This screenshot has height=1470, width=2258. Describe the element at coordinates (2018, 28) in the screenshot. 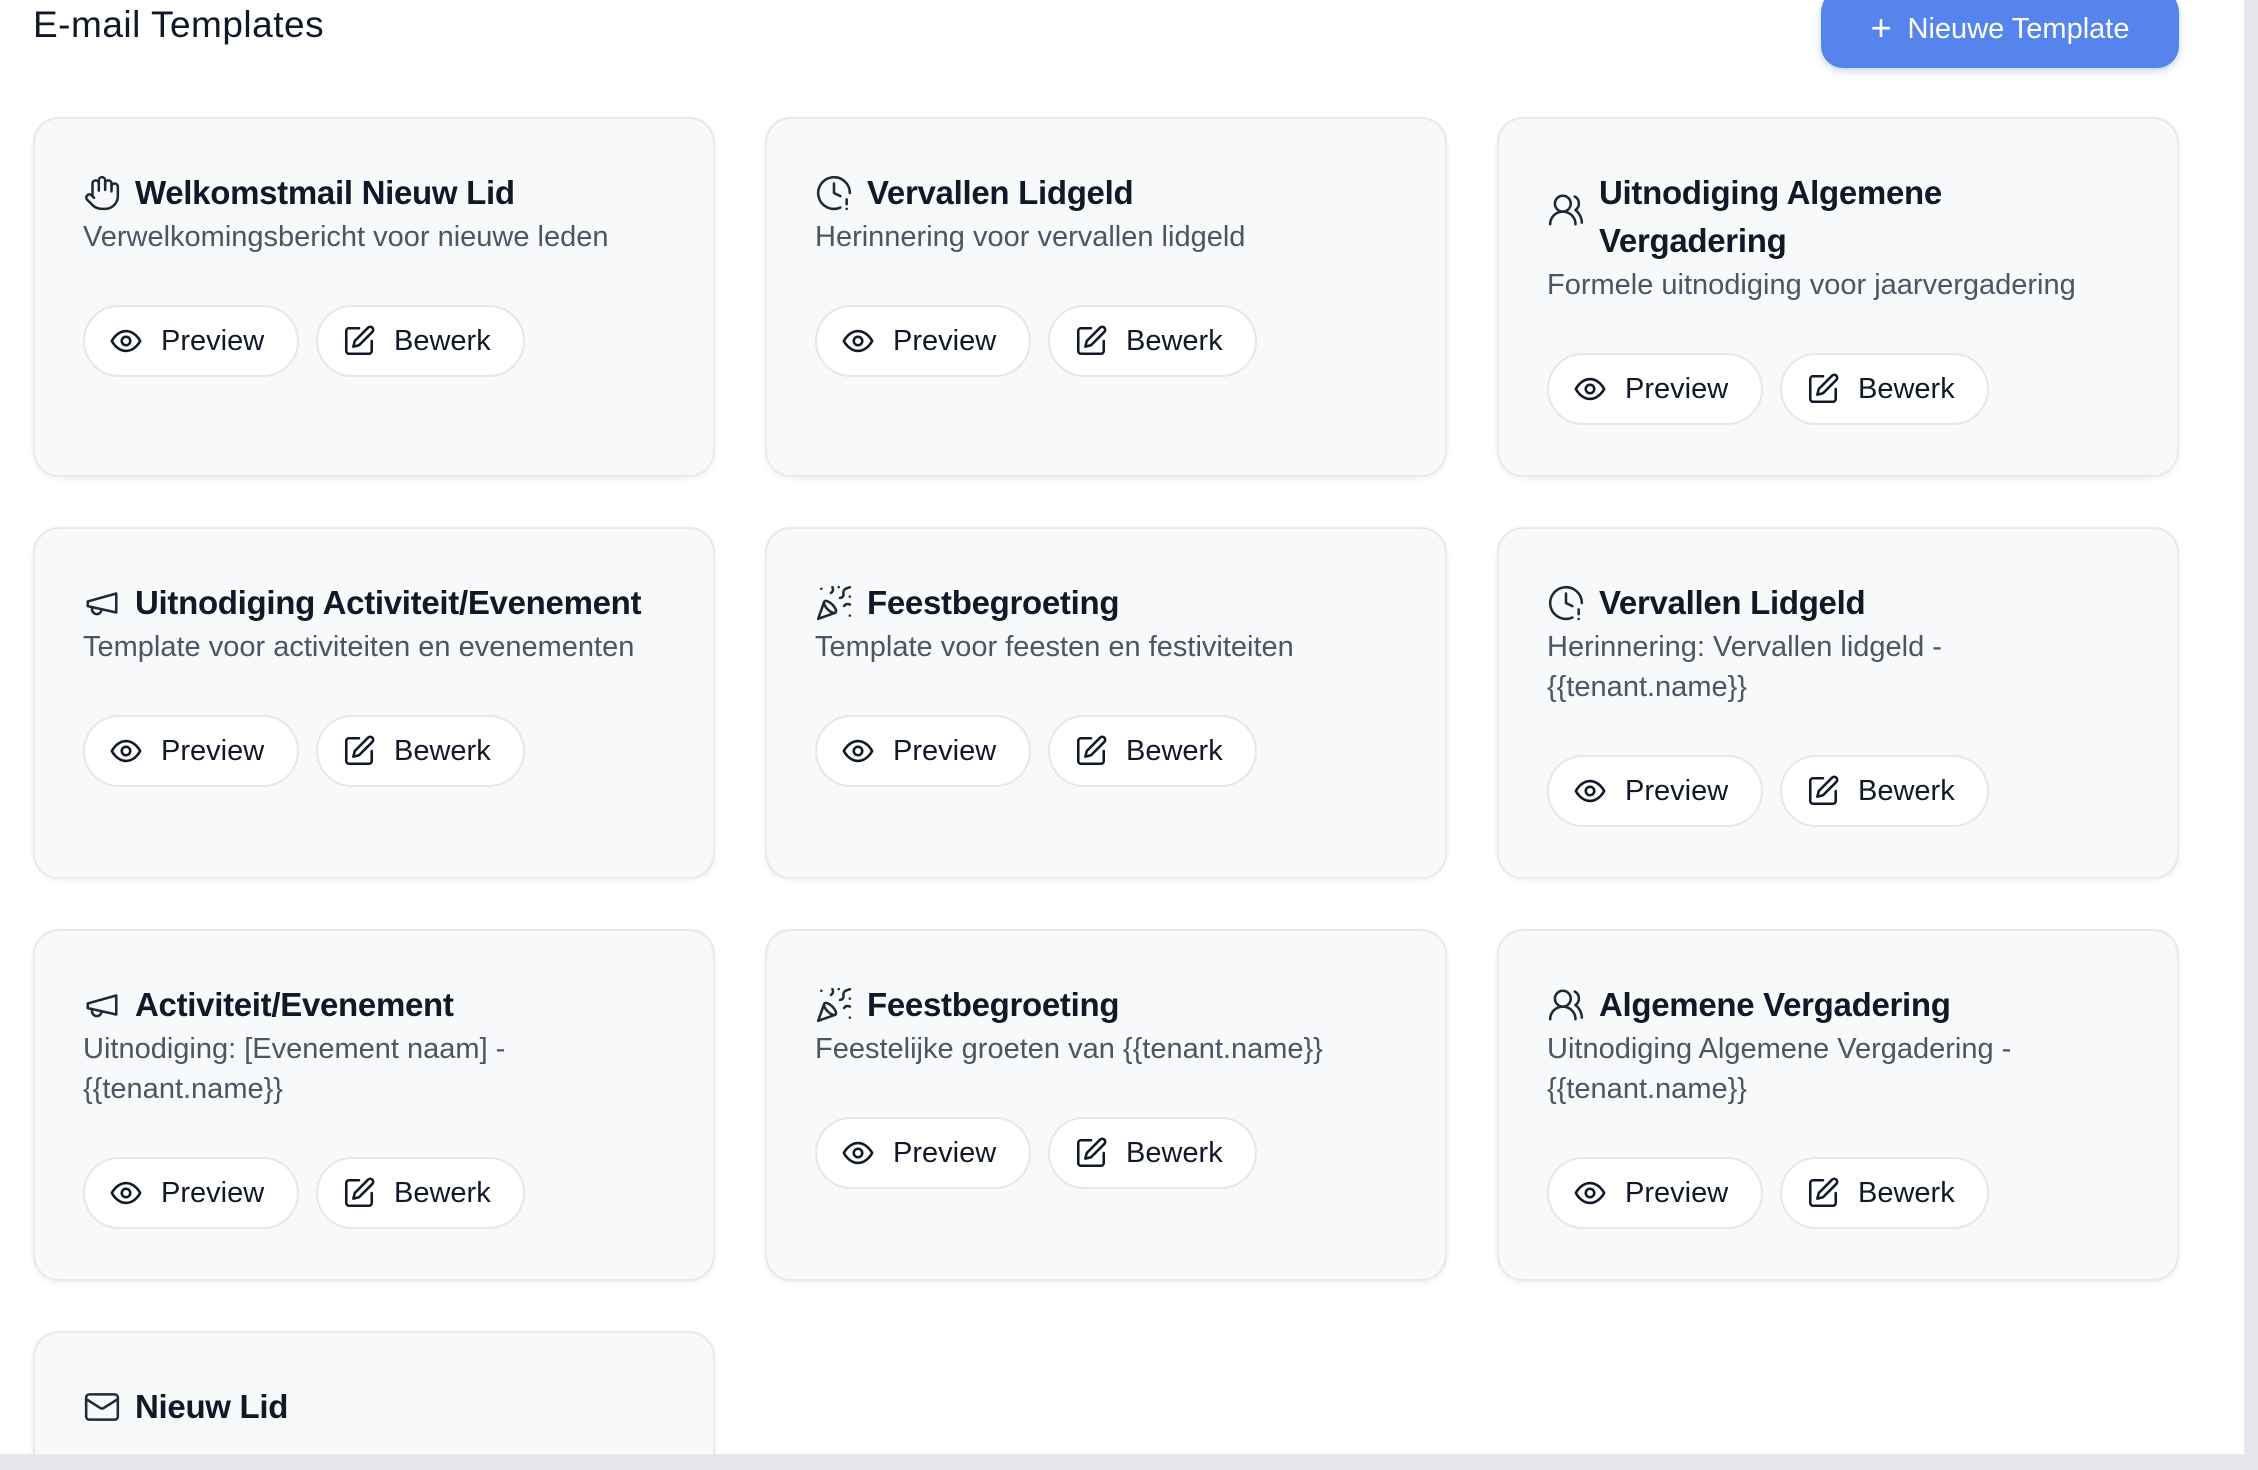

I see `new-template-label: Nieuwe Template` at that location.